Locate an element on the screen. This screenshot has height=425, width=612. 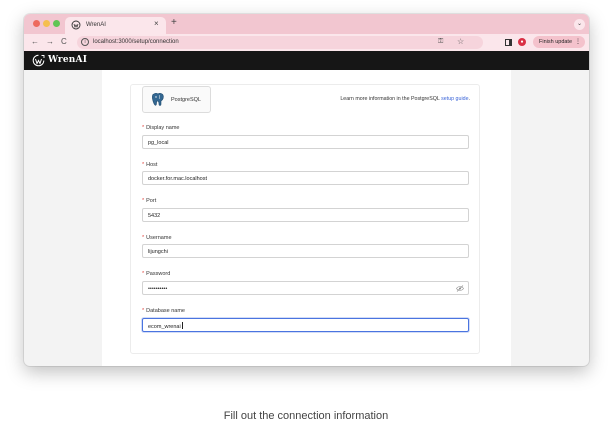
eye-invisible-icon is located at coordinates (460, 288).